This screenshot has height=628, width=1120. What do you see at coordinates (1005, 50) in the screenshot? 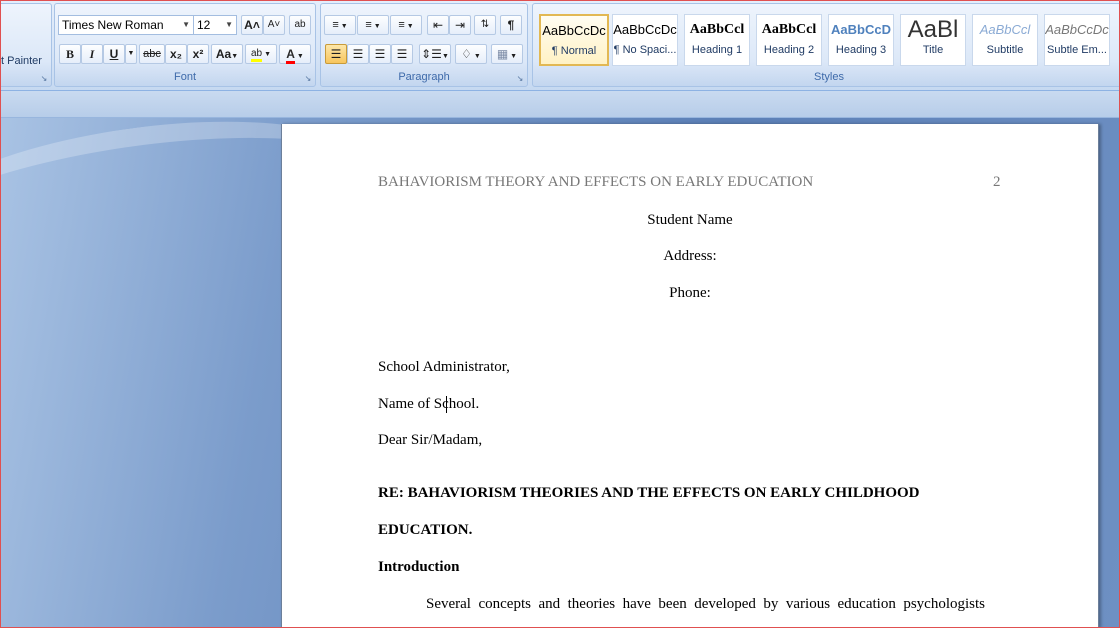
I see `style-name: Subtitle` at bounding box center [1005, 50].